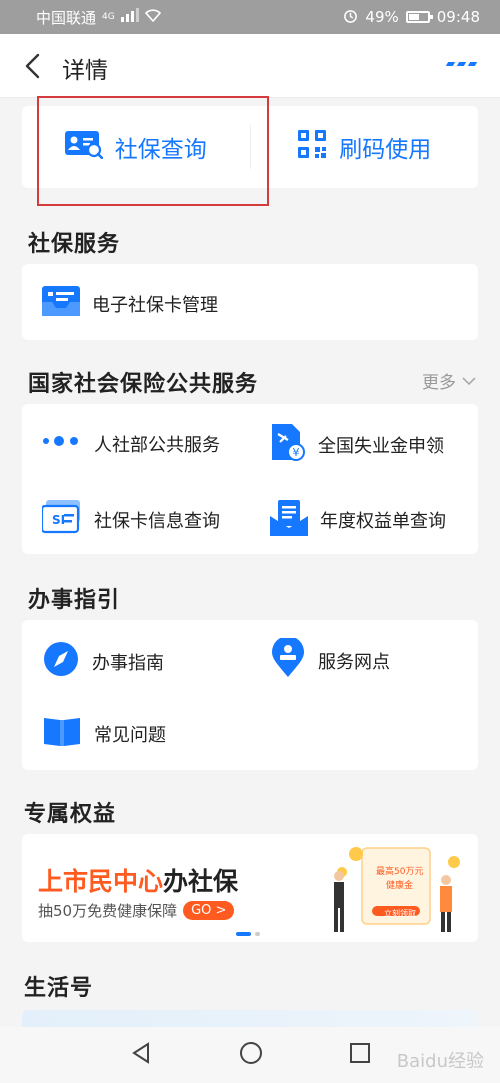 The height and width of the screenshot is (1083, 500). I want to click on hrss-public-service-label: 人社部公共服务, so click(157, 445).